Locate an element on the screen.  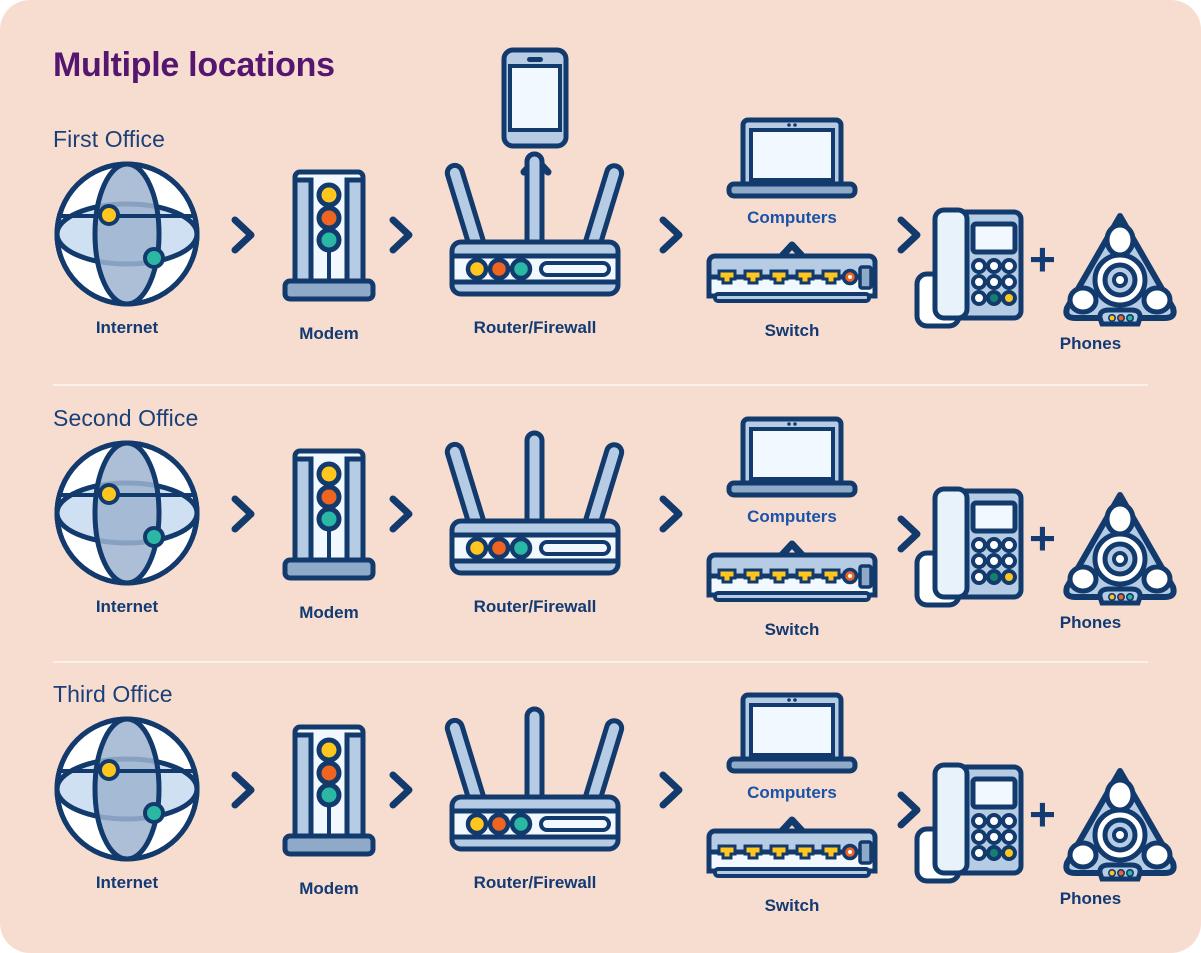
smartphone-icon is located at coordinates (535, 98).